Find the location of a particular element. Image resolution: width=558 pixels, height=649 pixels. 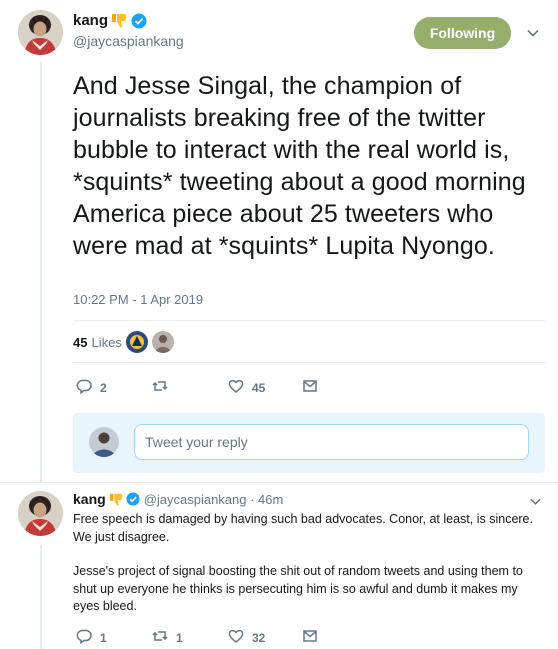

reply-input is located at coordinates (331, 442).